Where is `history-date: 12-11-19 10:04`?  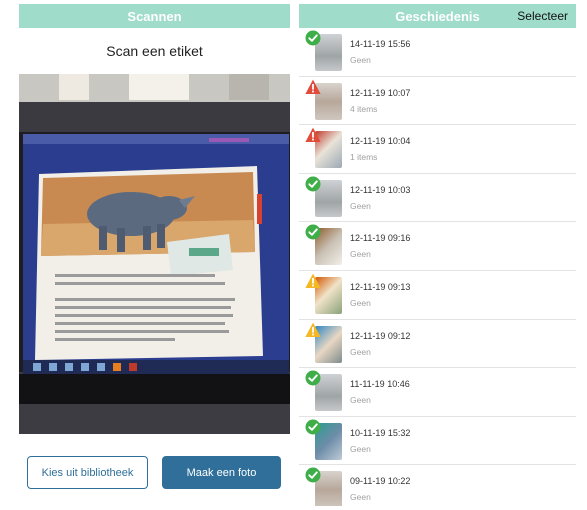 history-date: 12-11-19 10:04 is located at coordinates (380, 141).